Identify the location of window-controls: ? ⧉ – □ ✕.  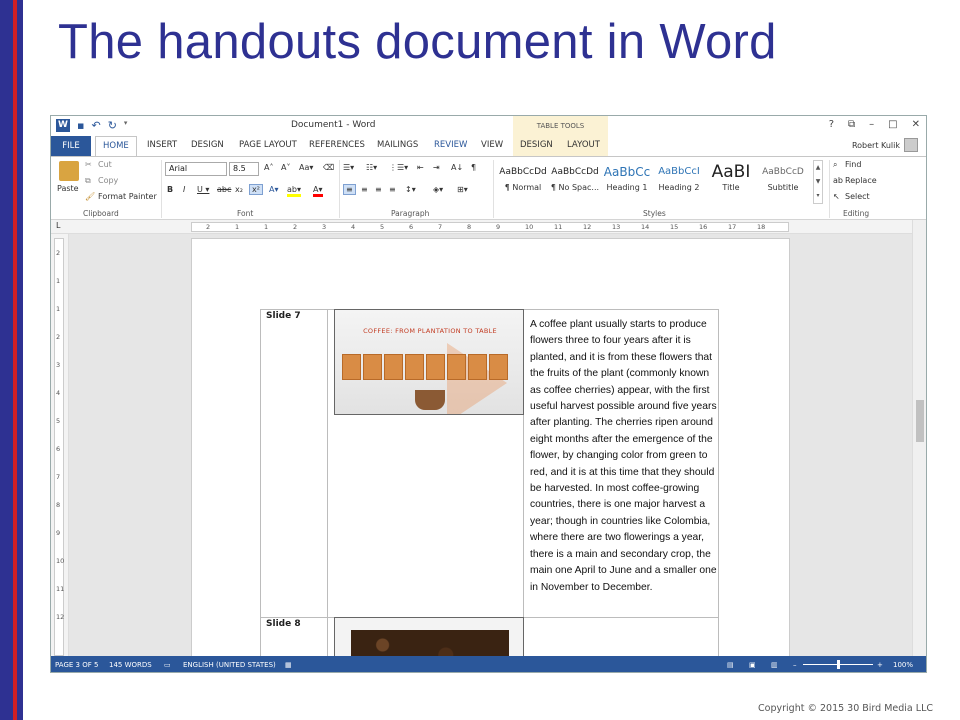
(874, 124).